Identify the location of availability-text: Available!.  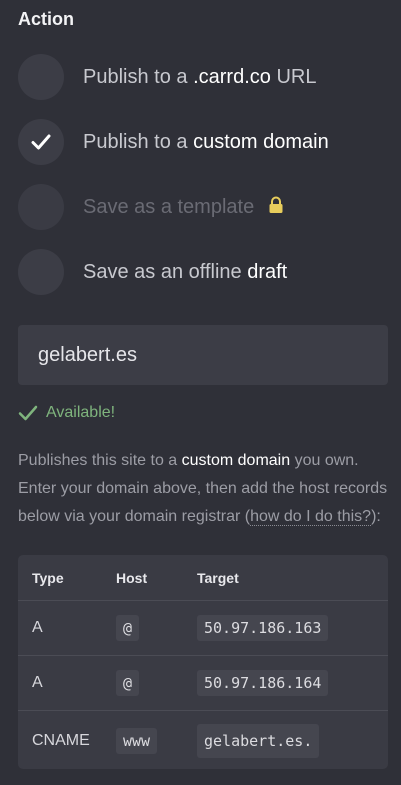
(81, 412).